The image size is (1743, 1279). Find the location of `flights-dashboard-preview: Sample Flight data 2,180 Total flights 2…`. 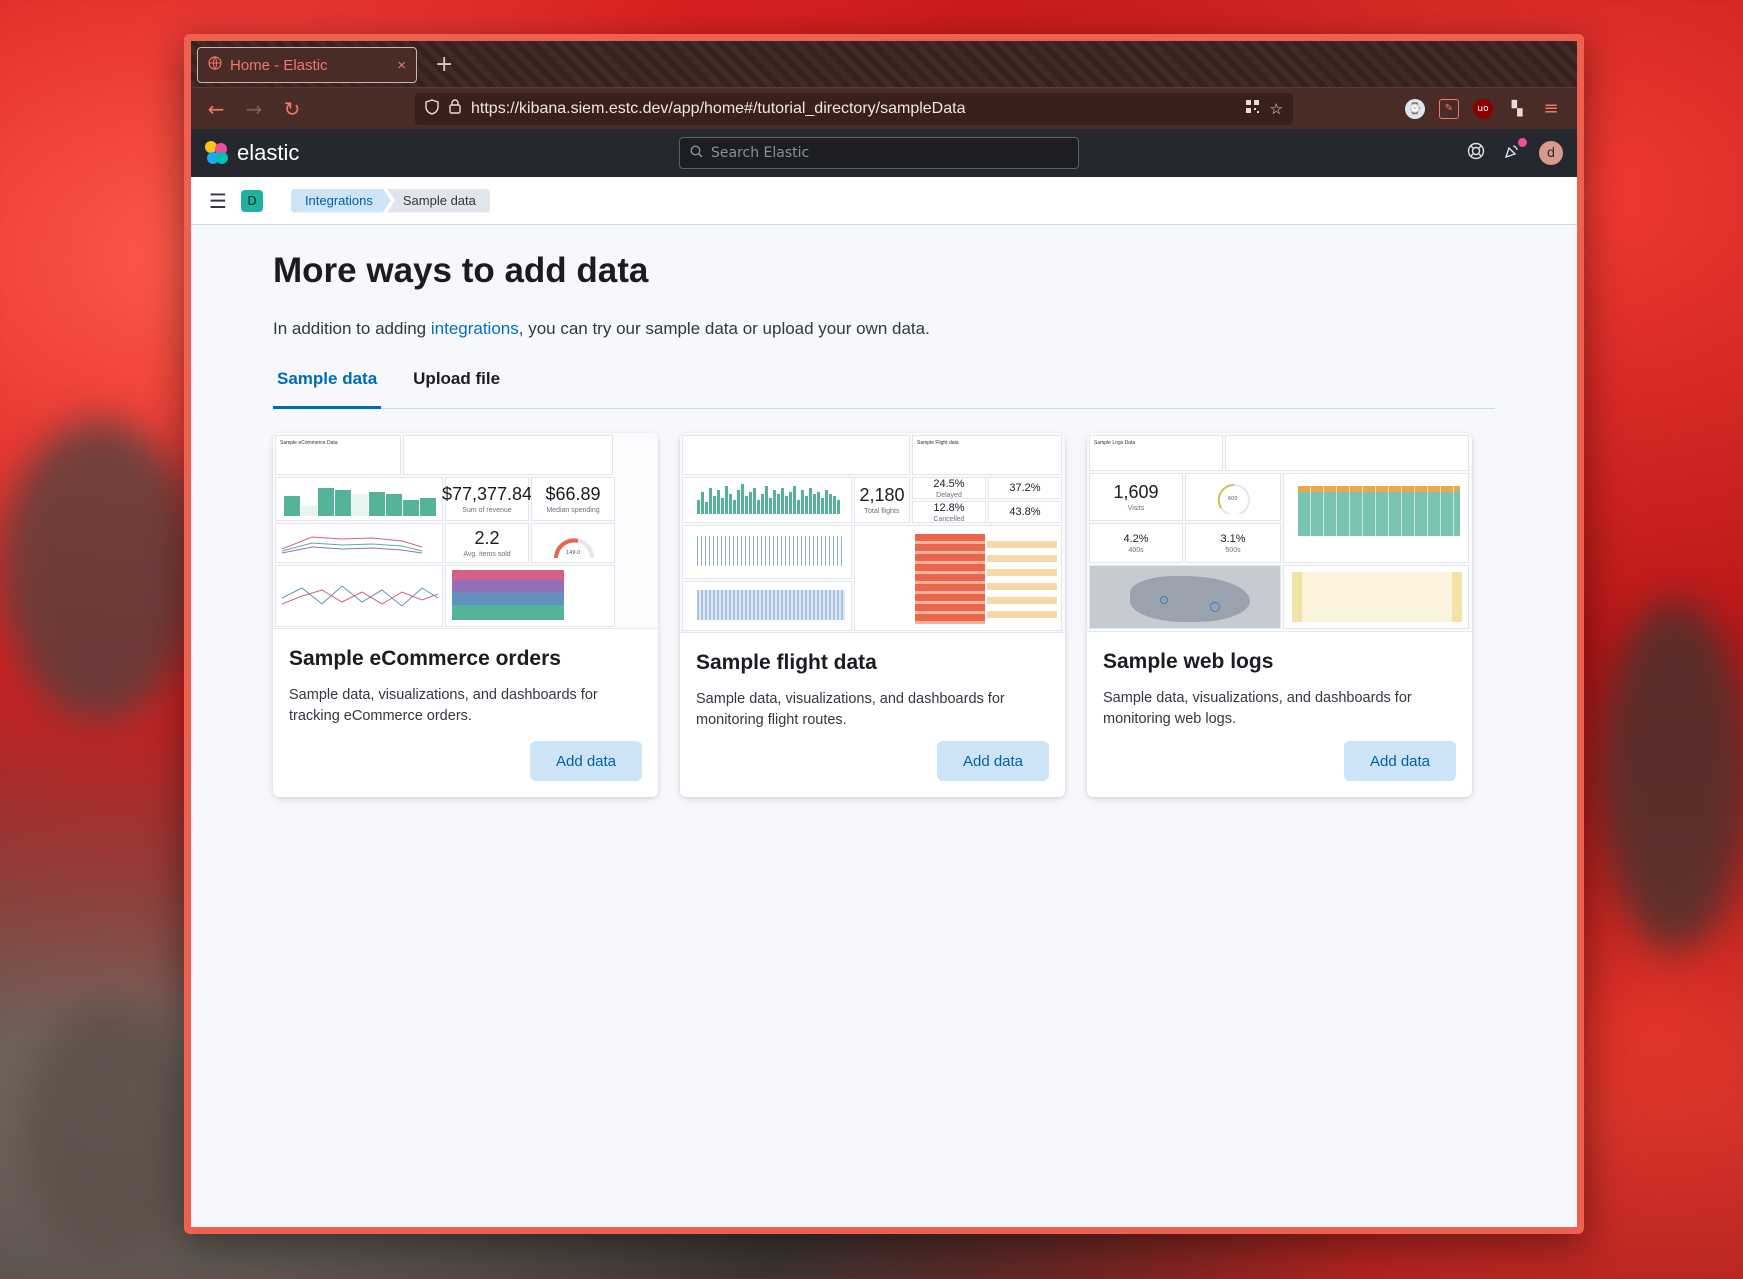

flights-dashboard-preview: Sample Flight data 2,180 Total flights 2… is located at coordinates (872, 533).